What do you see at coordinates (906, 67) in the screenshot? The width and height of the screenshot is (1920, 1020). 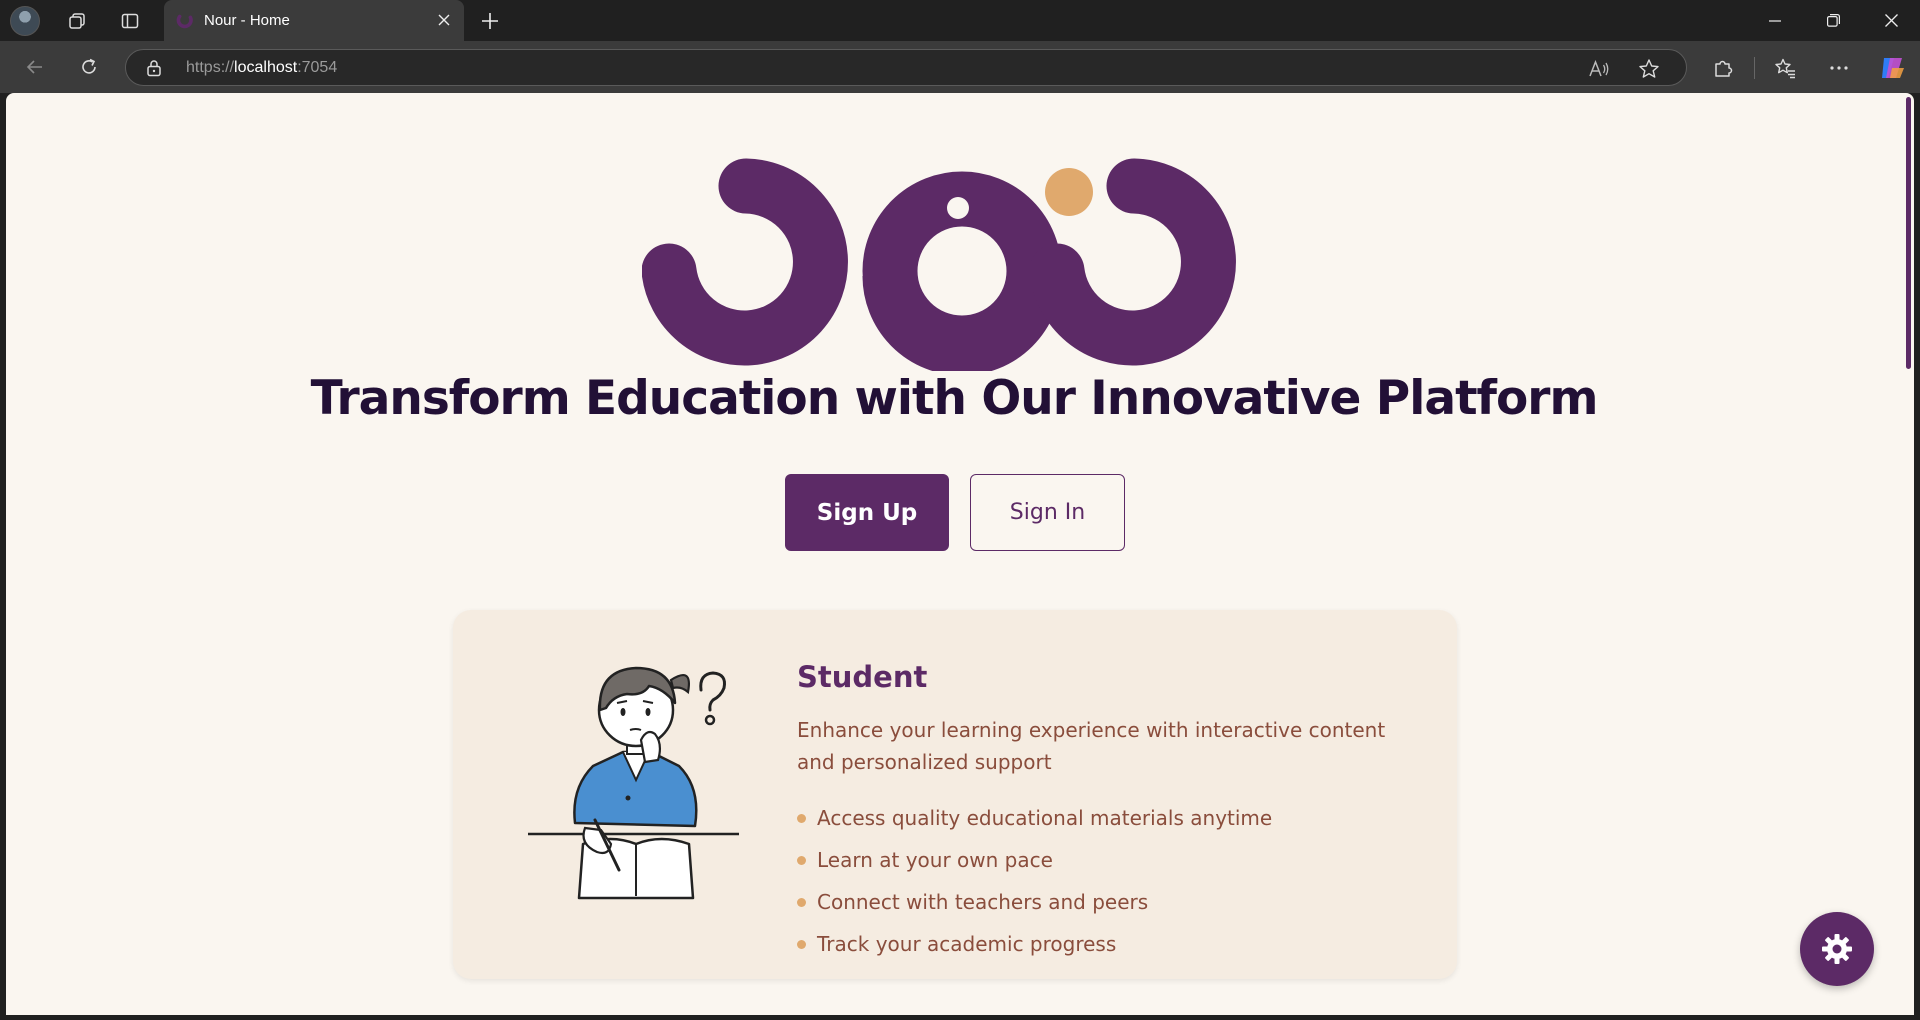 I see `address-bar: https://localhost:7054` at bounding box center [906, 67].